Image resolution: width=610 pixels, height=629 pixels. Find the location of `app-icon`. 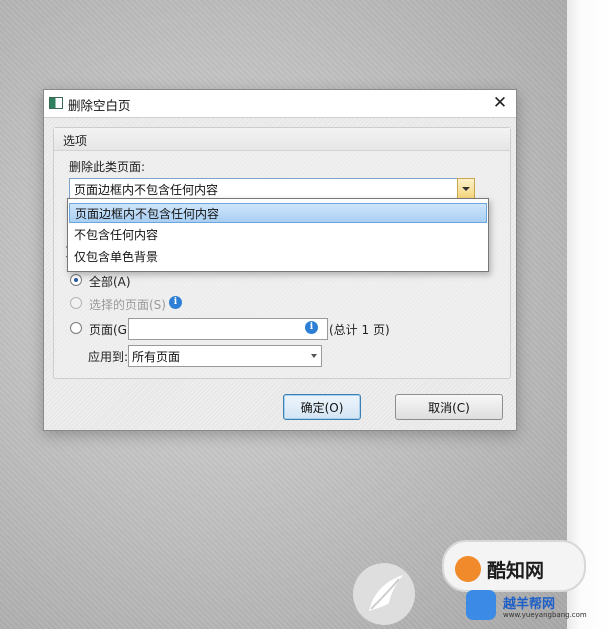

app-icon is located at coordinates (56, 103).